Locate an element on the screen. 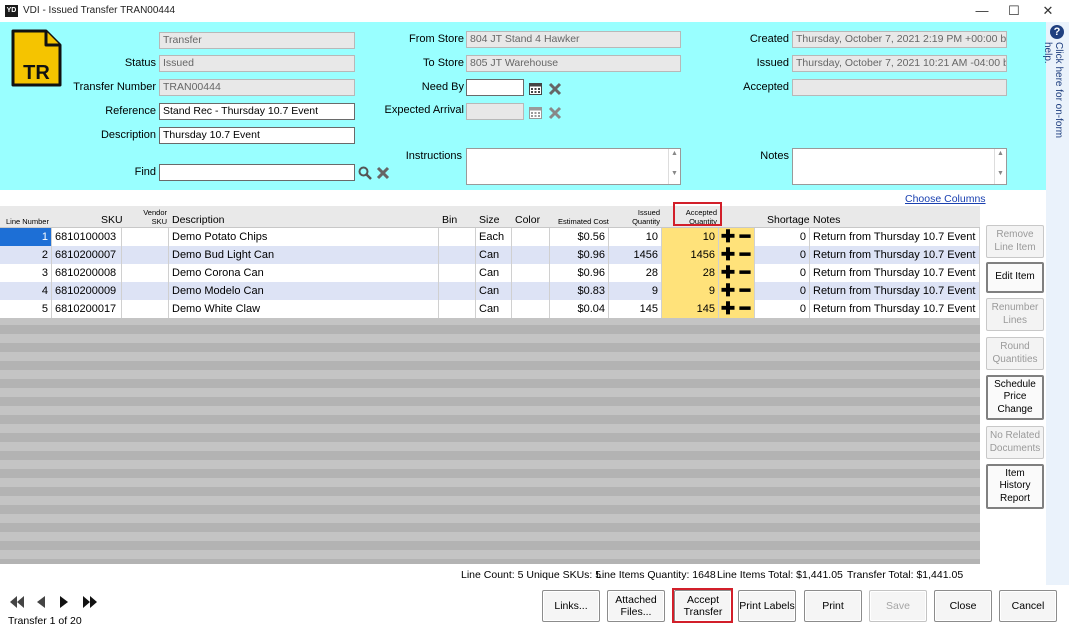  col-notes: Notes is located at coordinates (826, 220).